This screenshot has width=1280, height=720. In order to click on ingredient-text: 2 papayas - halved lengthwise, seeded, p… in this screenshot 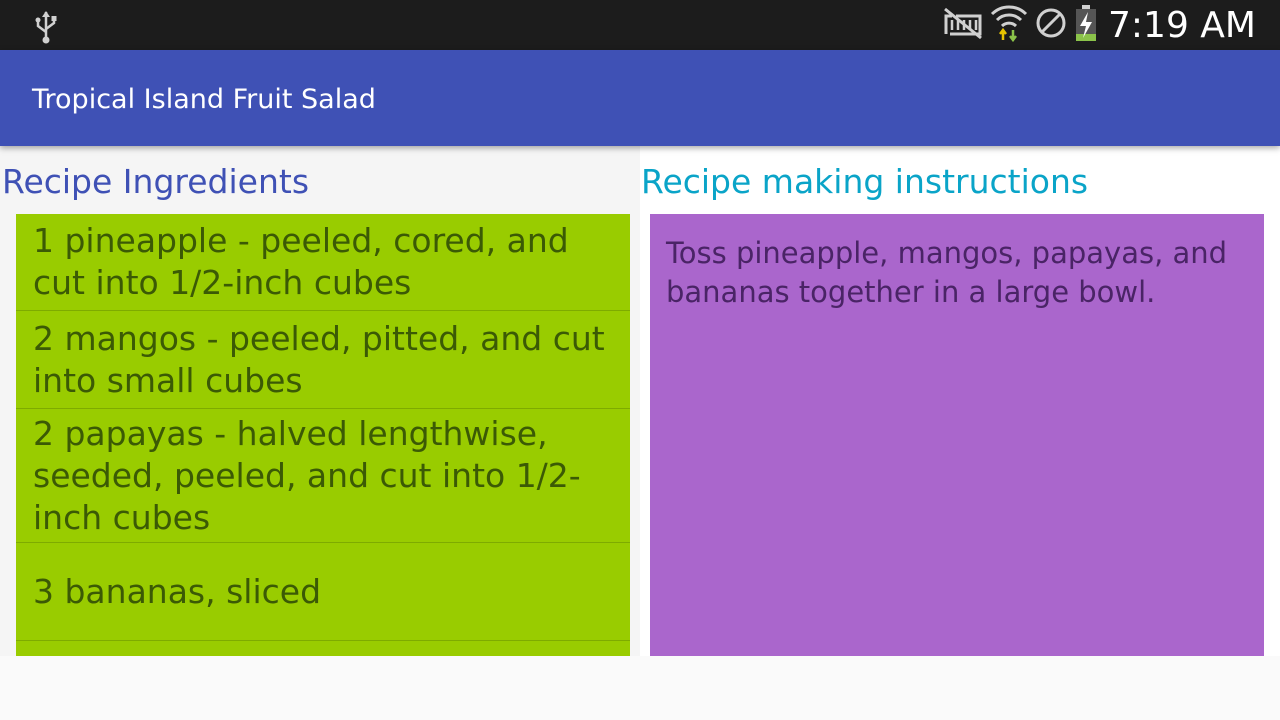, I will do `click(307, 475)`.